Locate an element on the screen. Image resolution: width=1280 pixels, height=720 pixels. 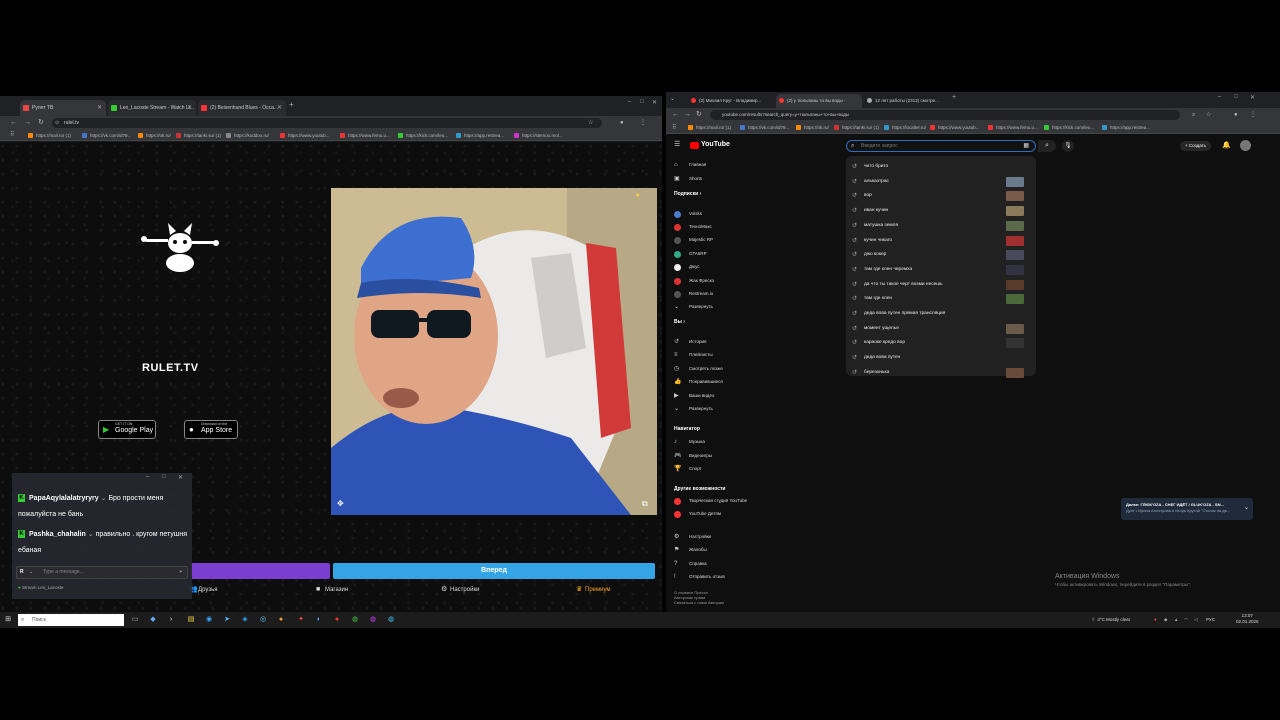
suggestion-item: ↺ чито брито is located at coordinates (870, 167).